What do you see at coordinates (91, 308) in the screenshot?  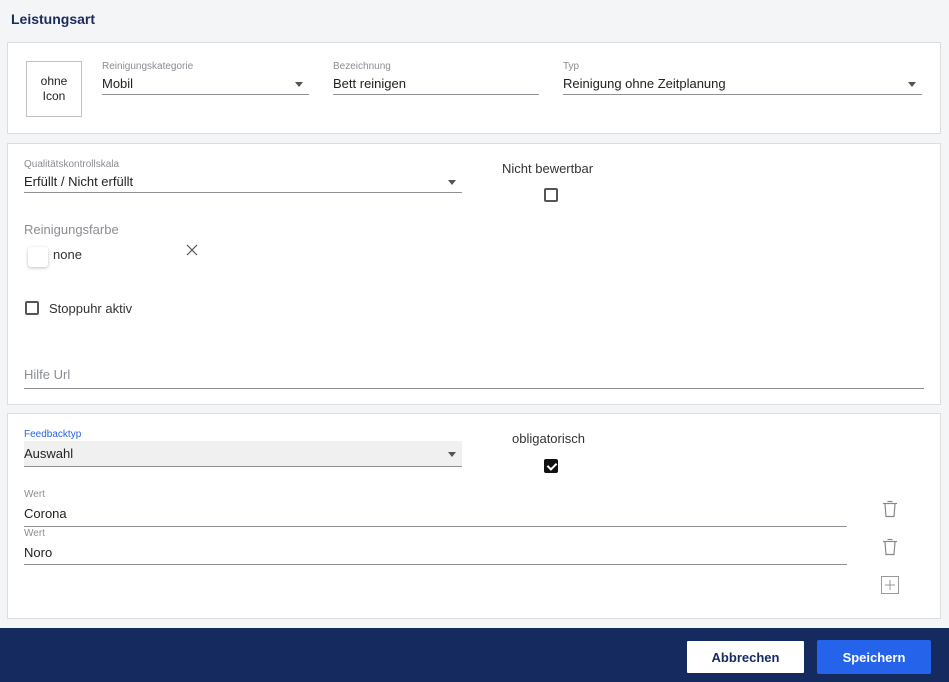 I see `stopwatch-label: Stoppuhr aktiv` at bounding box center [91, 308].